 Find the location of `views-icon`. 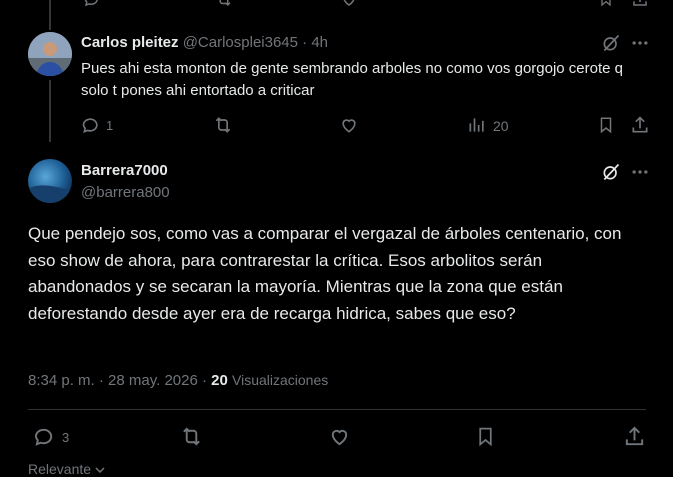

views-icon is located at coordinates (477, 125).